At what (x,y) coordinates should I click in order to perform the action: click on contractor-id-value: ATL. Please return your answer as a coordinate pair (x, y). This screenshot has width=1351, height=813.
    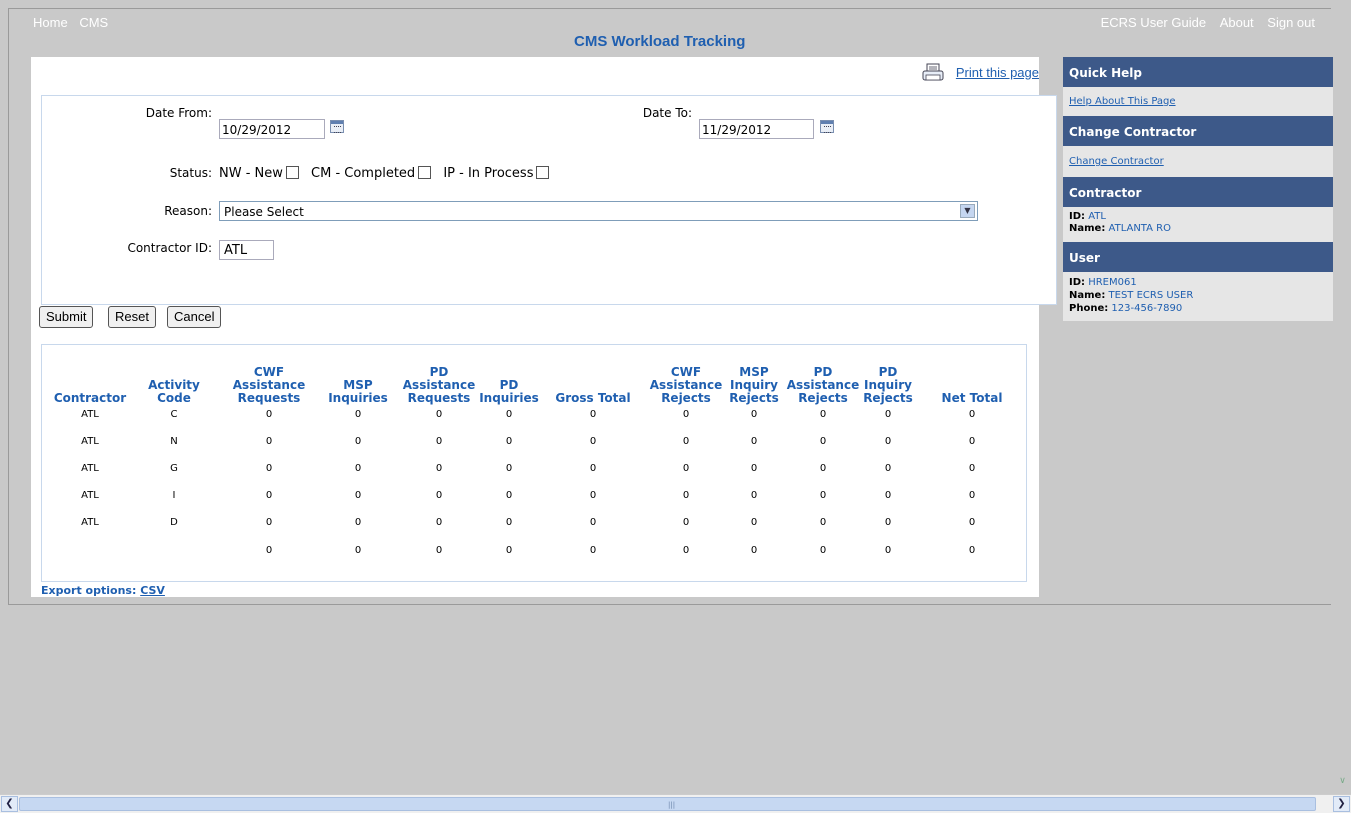
    Looking at the image, I should click on (1097, 216).